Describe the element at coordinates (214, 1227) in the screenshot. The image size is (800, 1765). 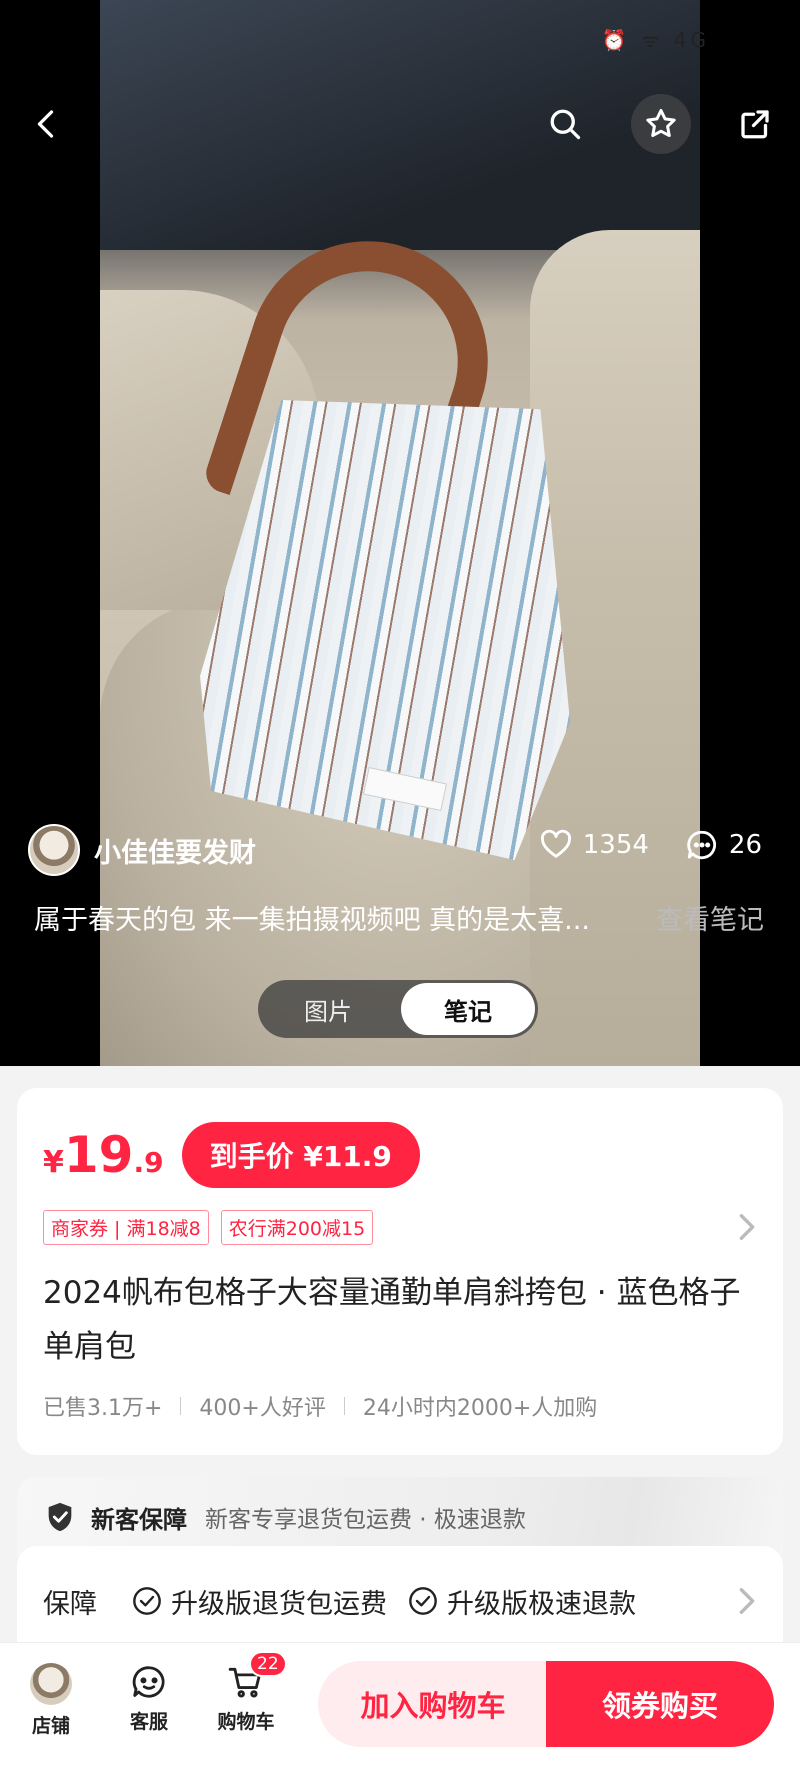
I see `coupon-list: 商家券 | 满18减8 农行满200减15` at that location.